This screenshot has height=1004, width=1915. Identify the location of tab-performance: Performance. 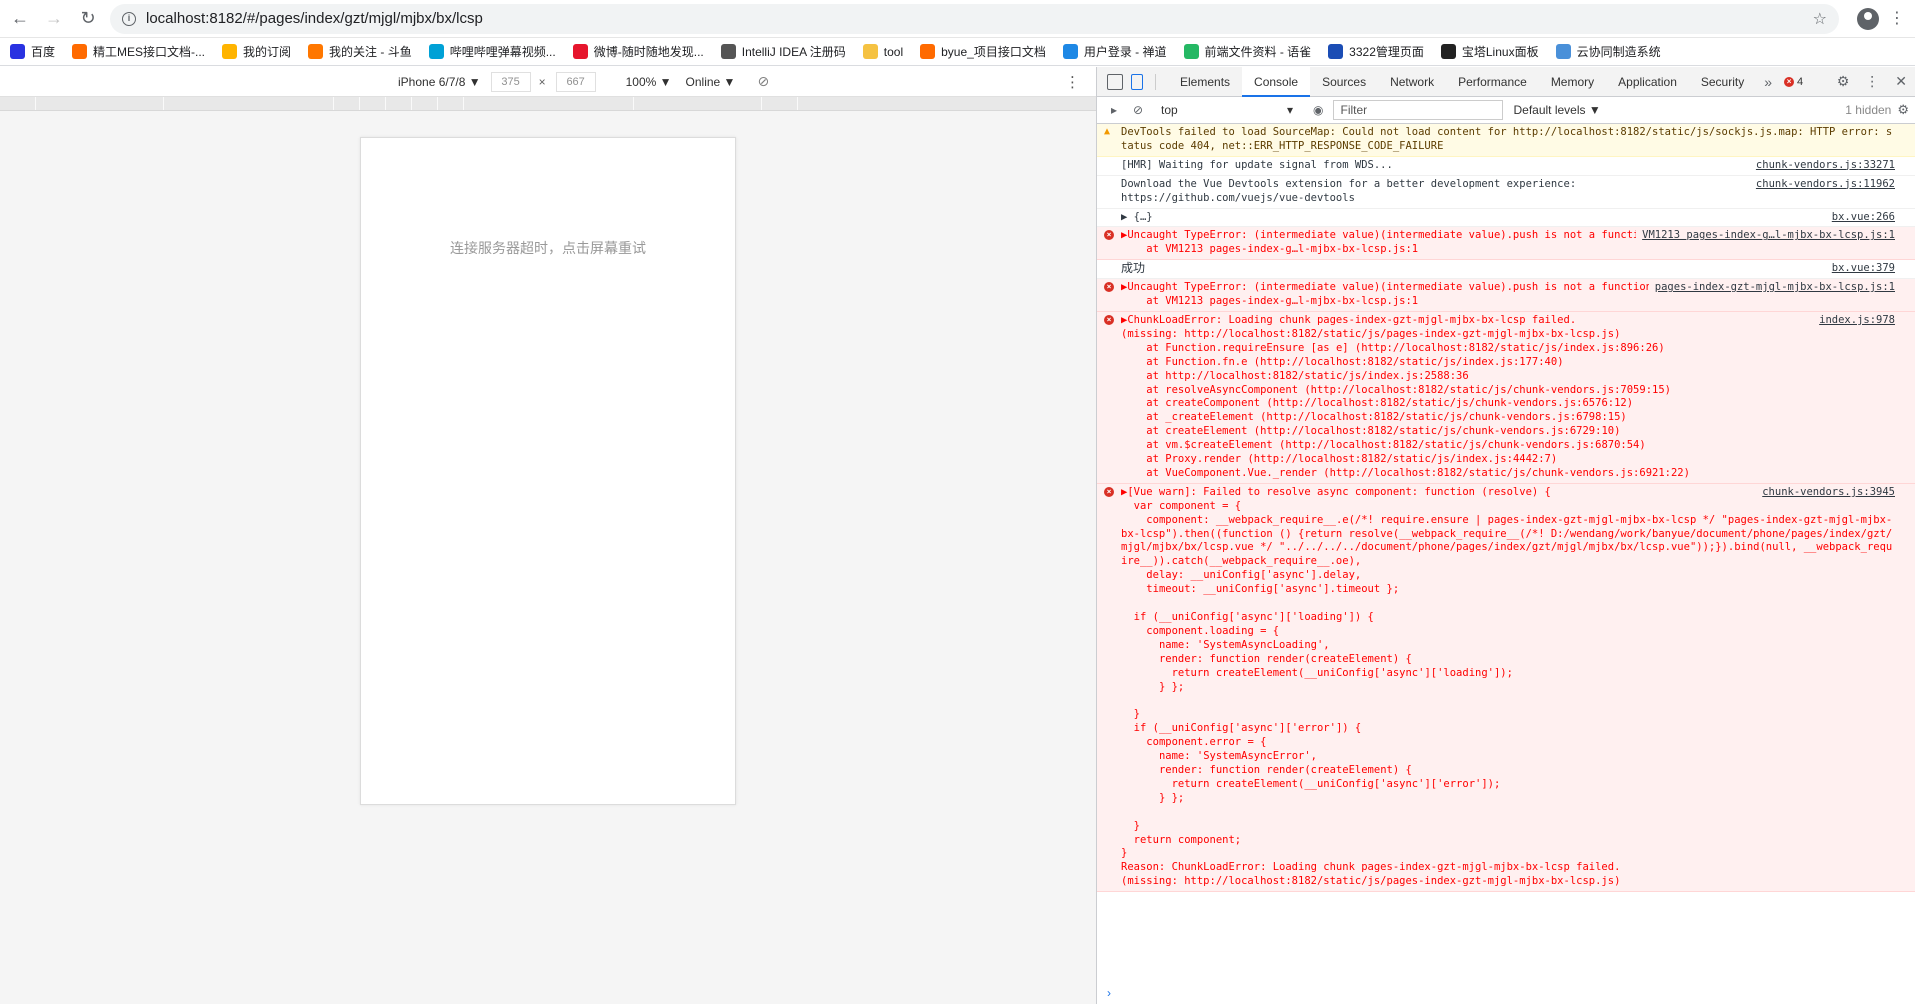
(1492, 82).